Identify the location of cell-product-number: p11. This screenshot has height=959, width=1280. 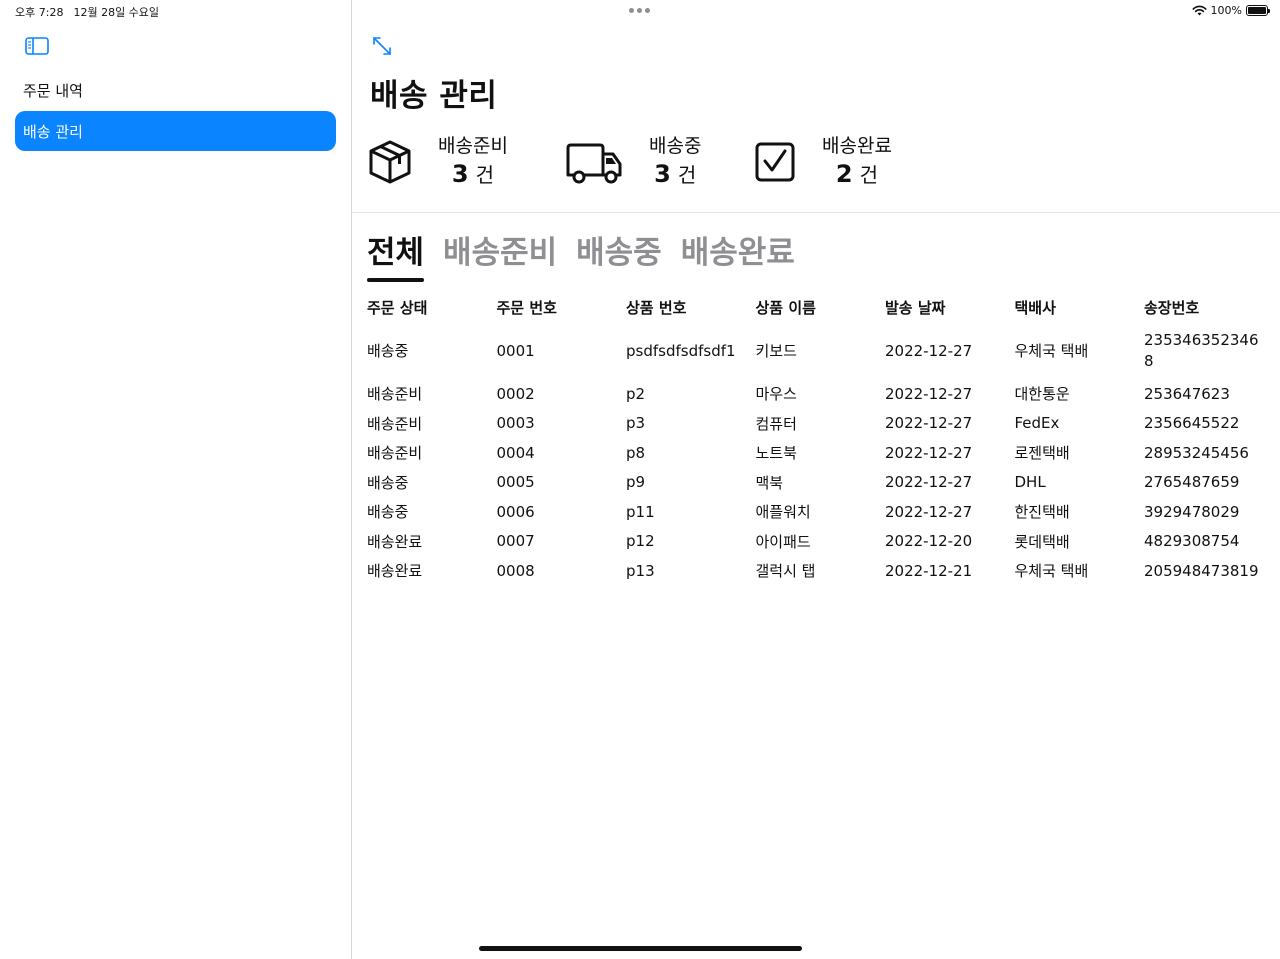
(640, 511).